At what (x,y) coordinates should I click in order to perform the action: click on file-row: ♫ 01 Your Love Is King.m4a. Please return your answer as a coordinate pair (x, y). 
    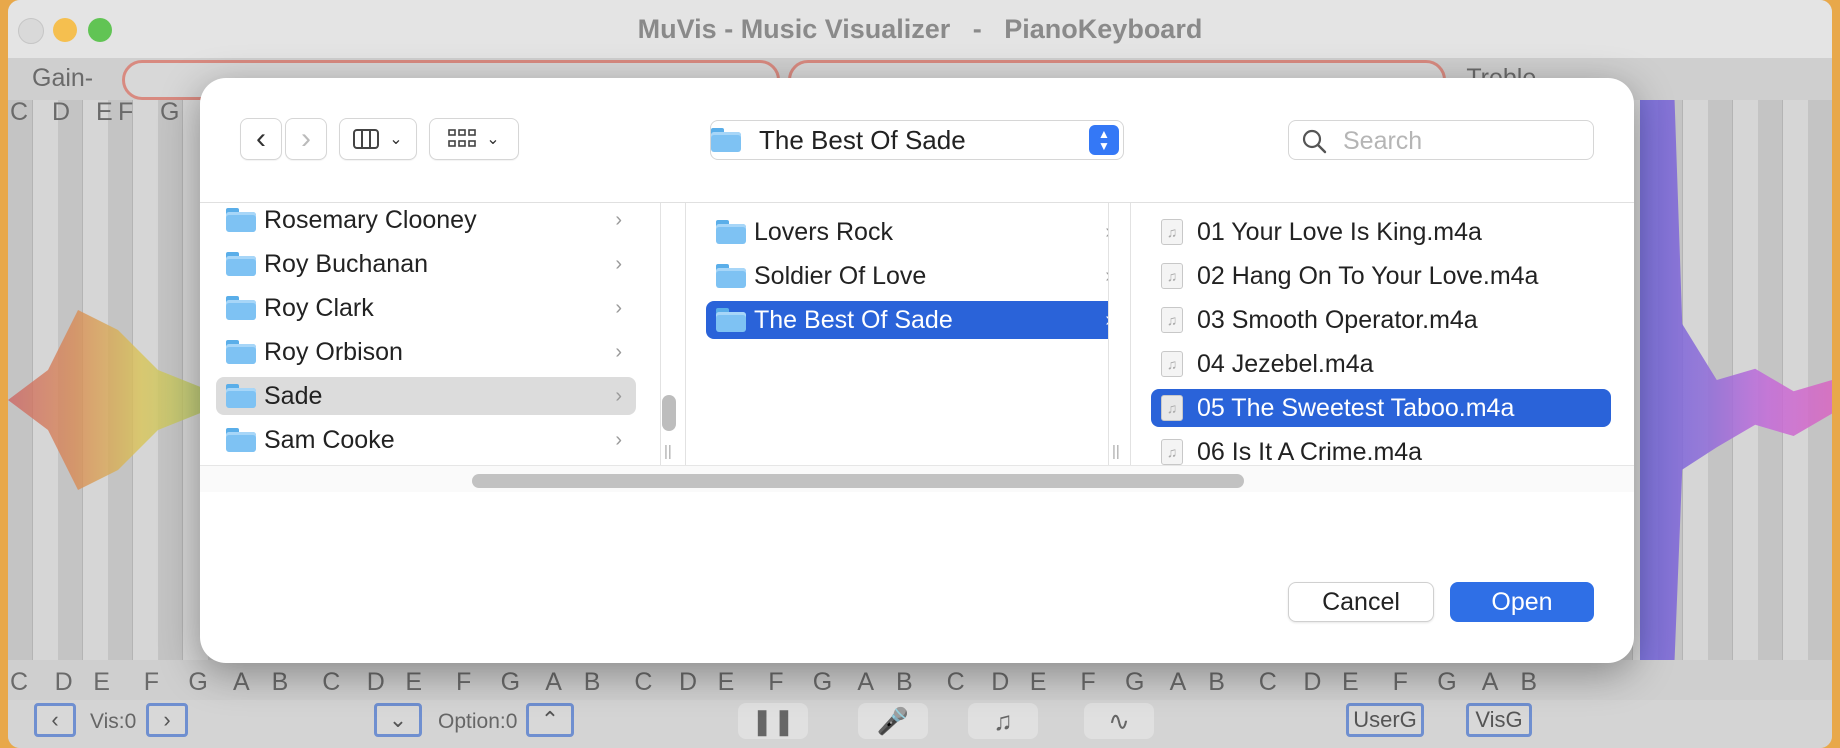
    Looking at the image, I should click on (1381, 232).